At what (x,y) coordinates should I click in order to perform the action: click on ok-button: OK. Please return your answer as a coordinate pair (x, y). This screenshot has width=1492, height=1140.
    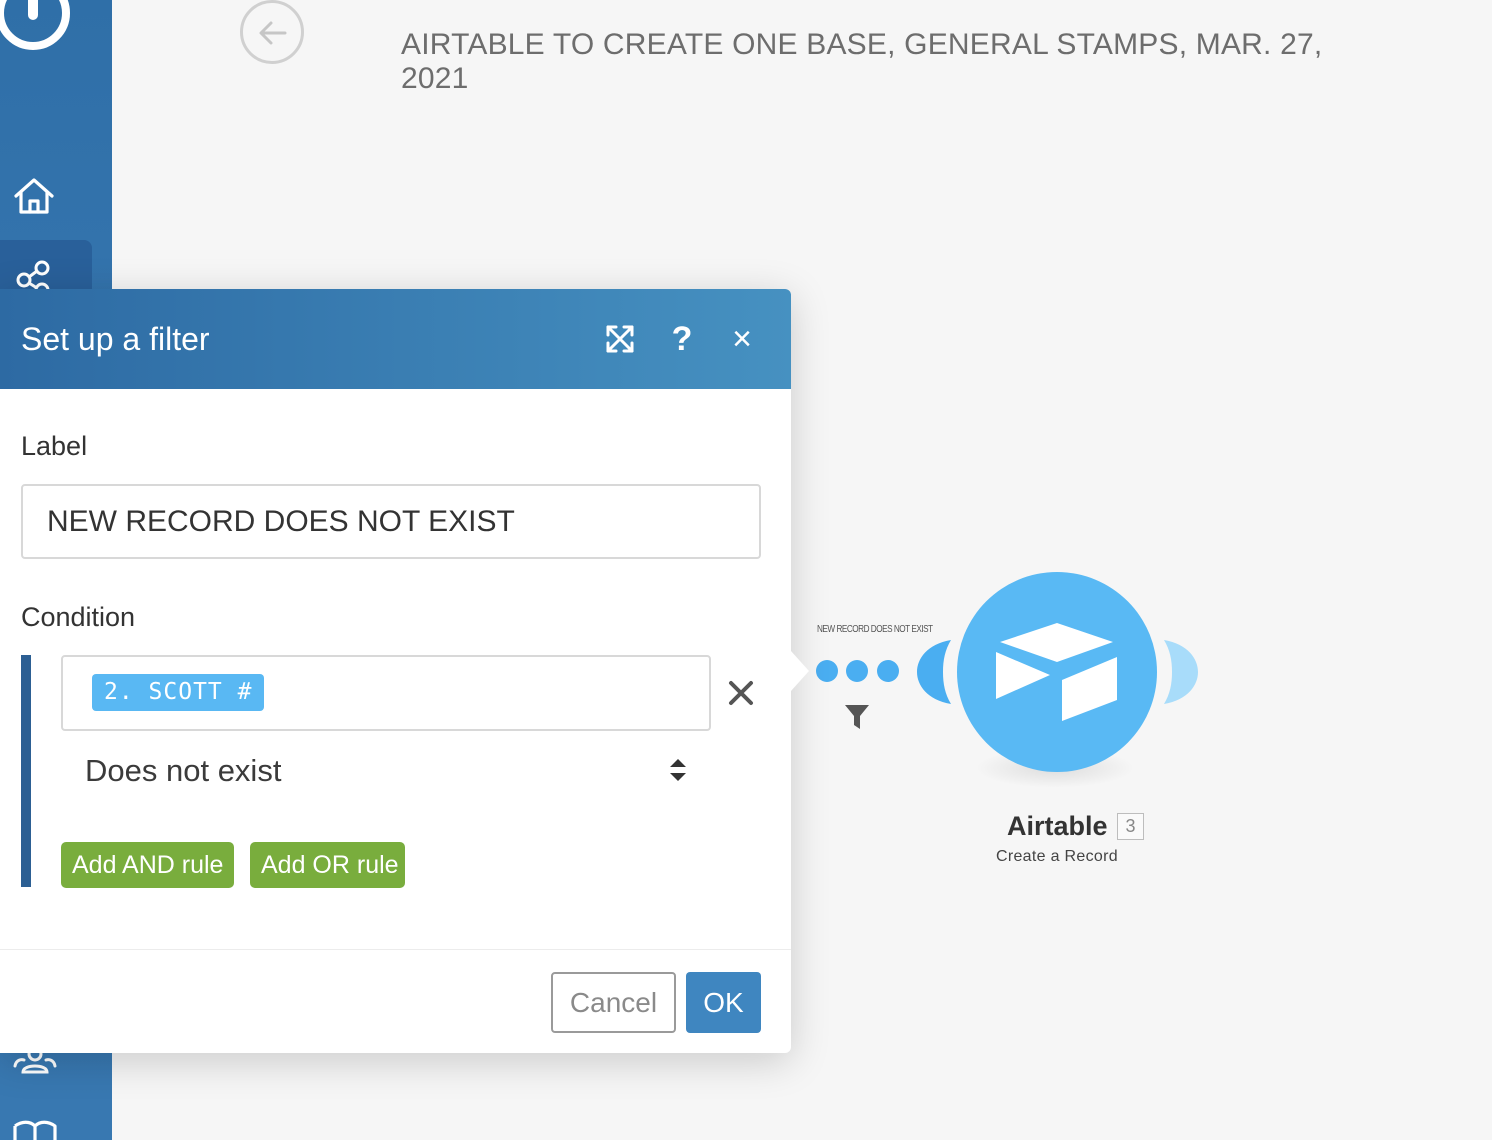
    Looking at the image, I should click on (723, 1002).